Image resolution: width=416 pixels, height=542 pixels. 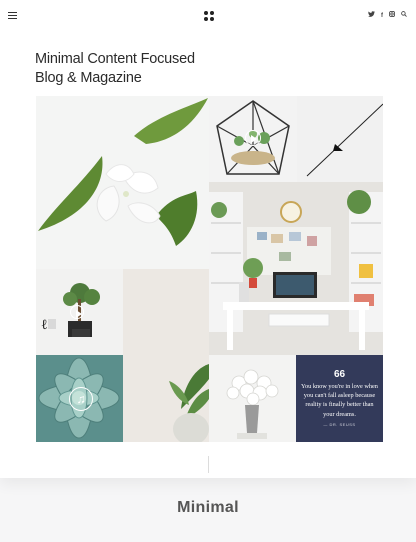 What do you see at coordinates (252, 398) in the screenshot?
I see `photo-white-flowers-vase` at bounding box center [252, 398].